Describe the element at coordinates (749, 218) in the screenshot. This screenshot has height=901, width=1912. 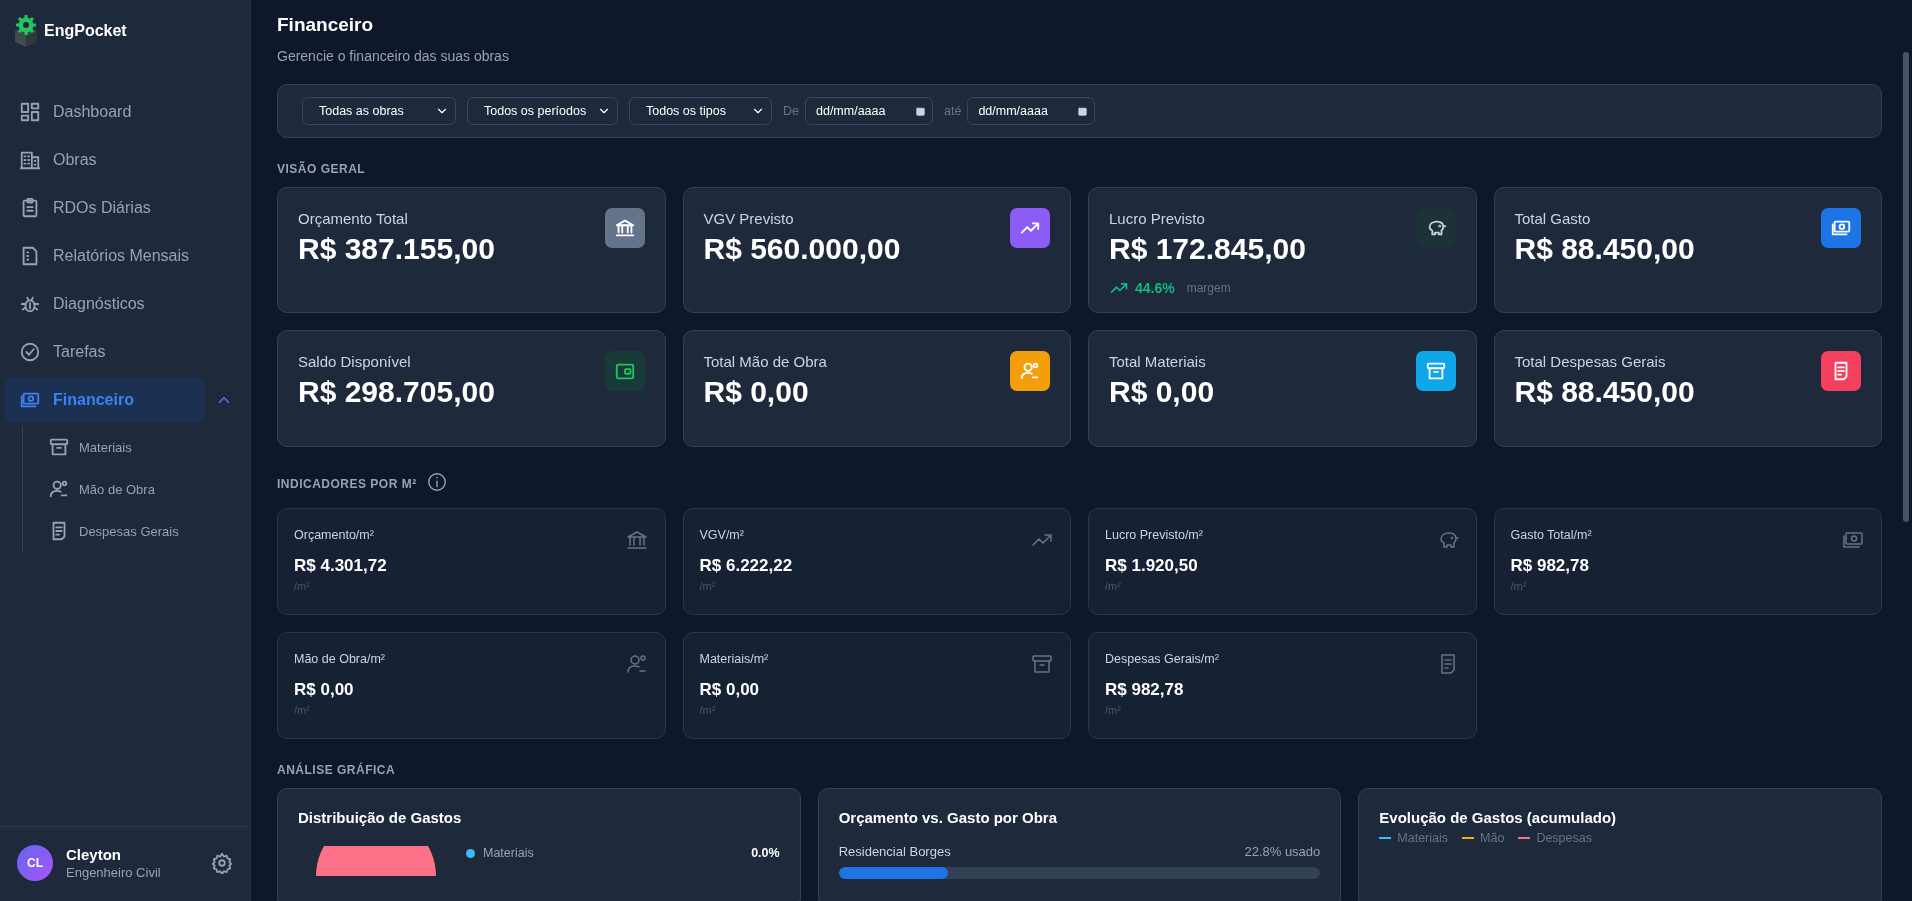
I see `stat-title: VGV Previsto` at that location.